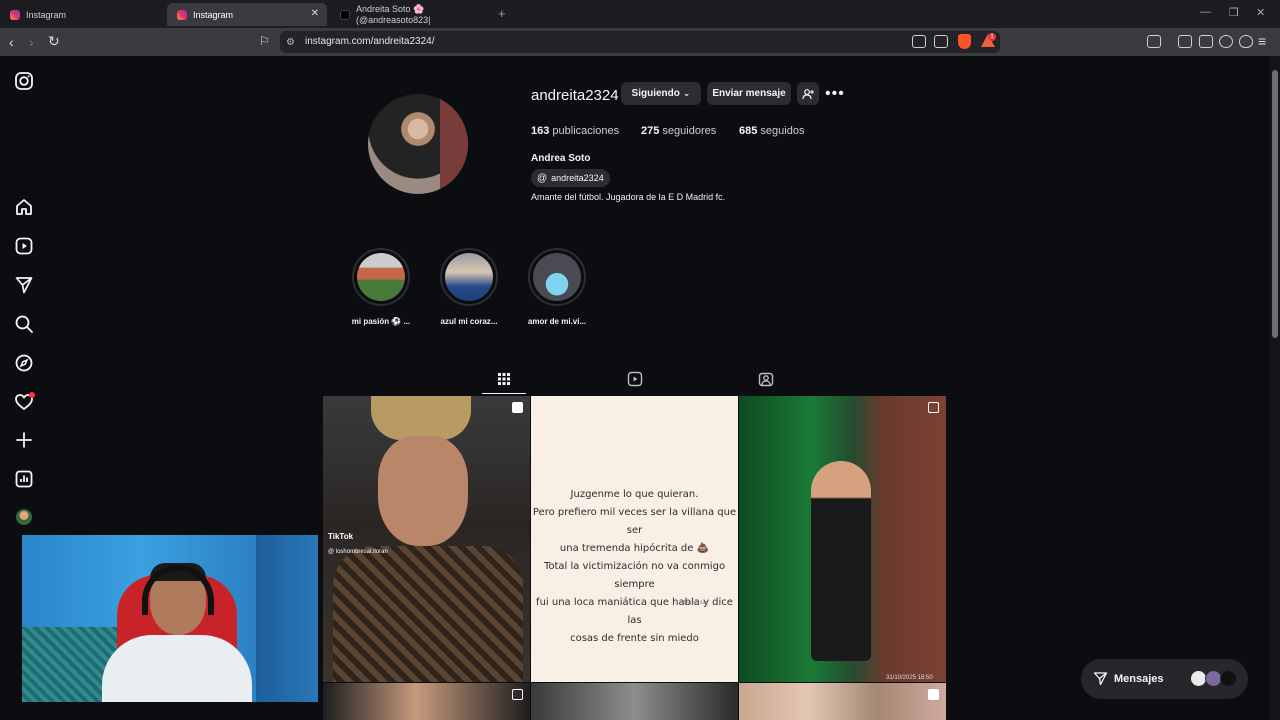  I want to click on leo-ai-icon, so click(1226, 41).